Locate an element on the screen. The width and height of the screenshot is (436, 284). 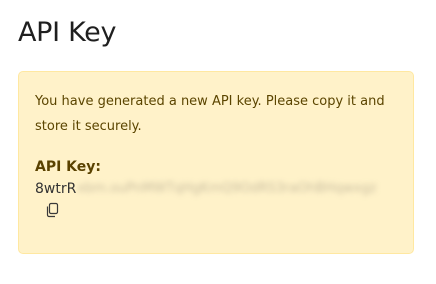
copy-button is located at coordinates (52, 210).